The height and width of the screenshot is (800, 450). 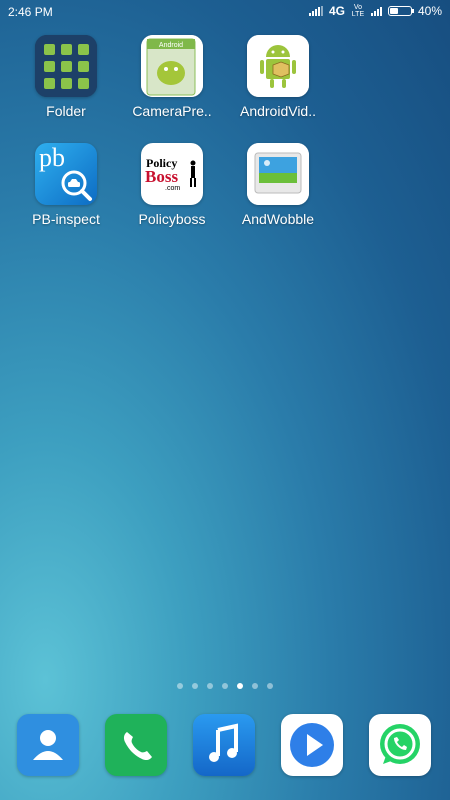 What do you see at coordinates (400, 11) in the screenshot?
I see `battery-icon` at bounding box center [400, 11].